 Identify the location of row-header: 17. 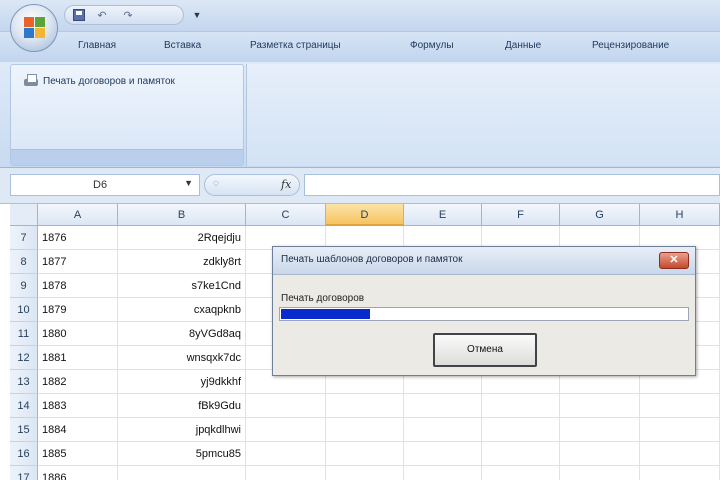
(24, 473).